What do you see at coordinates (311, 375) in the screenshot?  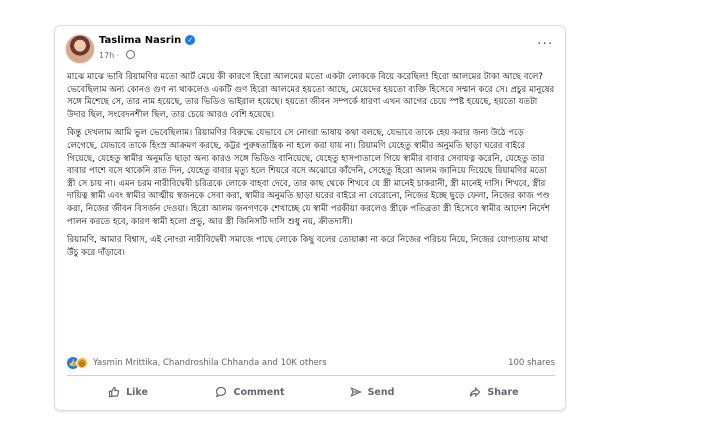 I see `divider` at bounding box center [311, 375].